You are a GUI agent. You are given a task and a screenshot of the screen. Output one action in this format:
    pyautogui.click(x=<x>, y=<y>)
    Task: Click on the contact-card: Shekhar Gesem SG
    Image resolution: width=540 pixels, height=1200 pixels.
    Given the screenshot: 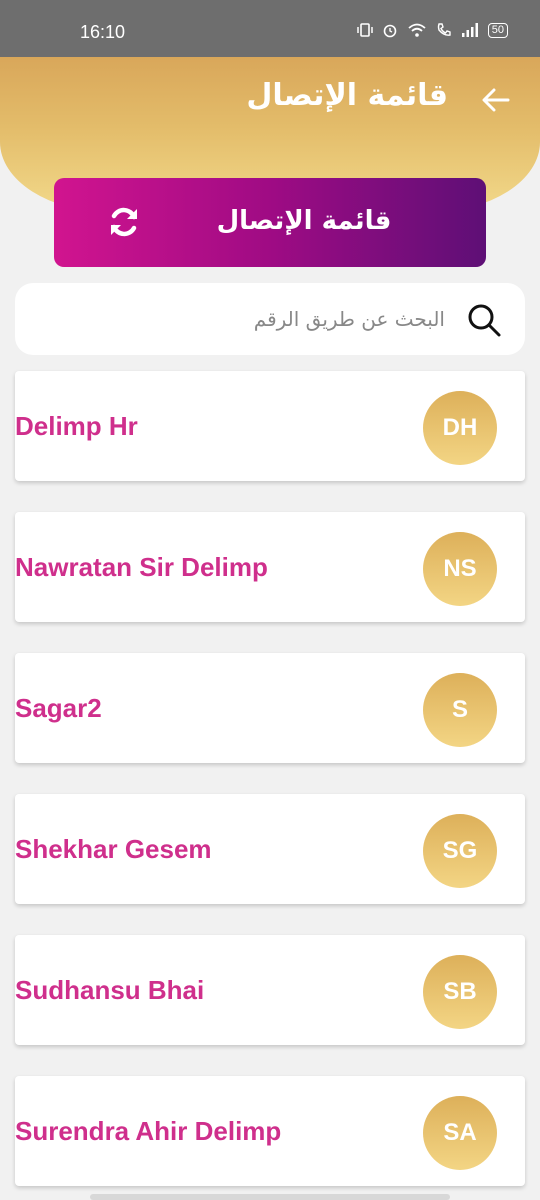 What is the action you would take?
    pyautogui.click(x=270, y=849)
    